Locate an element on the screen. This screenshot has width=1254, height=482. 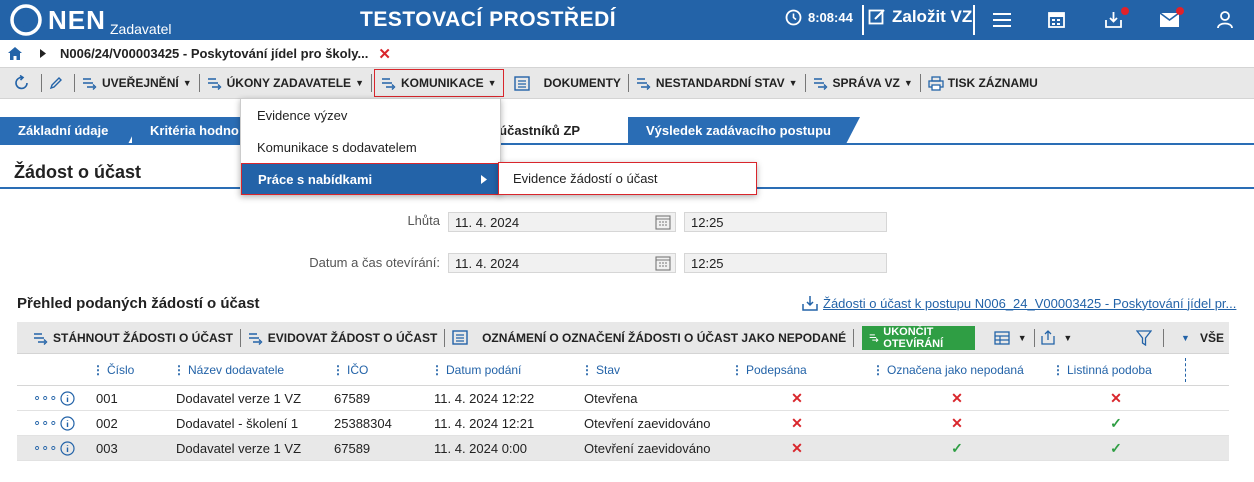
session-timer: 8:08:44 is located at coordinates (819, 17).